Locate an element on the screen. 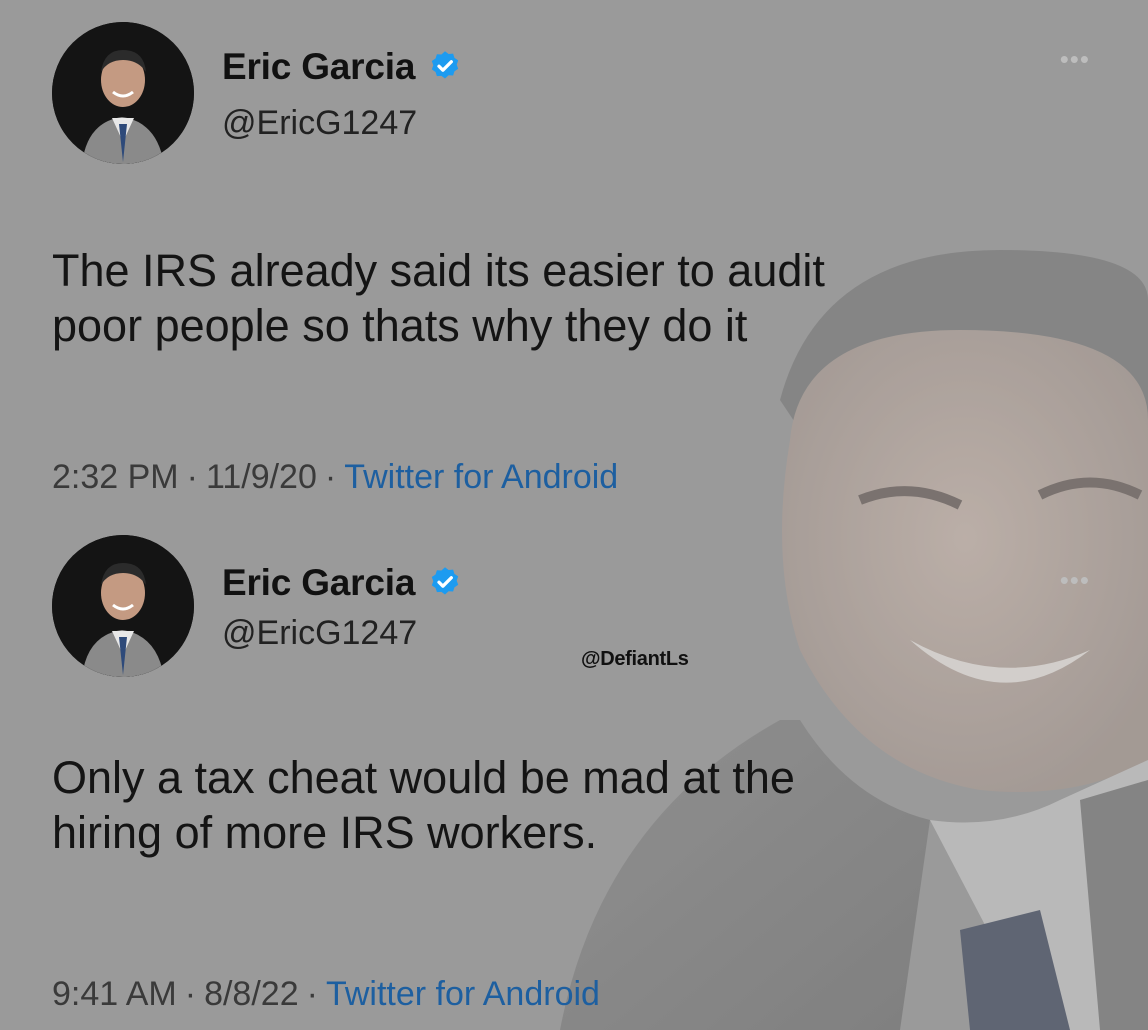  tweet-meta: 2:32 PM · 11/9/20 · Twitter for Android is located at coordinates (335, 477).